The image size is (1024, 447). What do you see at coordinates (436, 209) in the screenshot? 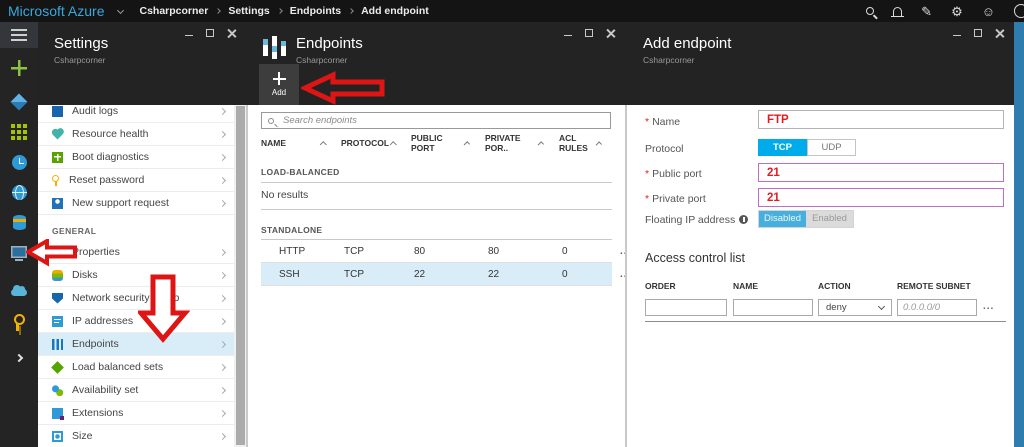
I see `divider` at bounding box center [436, 209].